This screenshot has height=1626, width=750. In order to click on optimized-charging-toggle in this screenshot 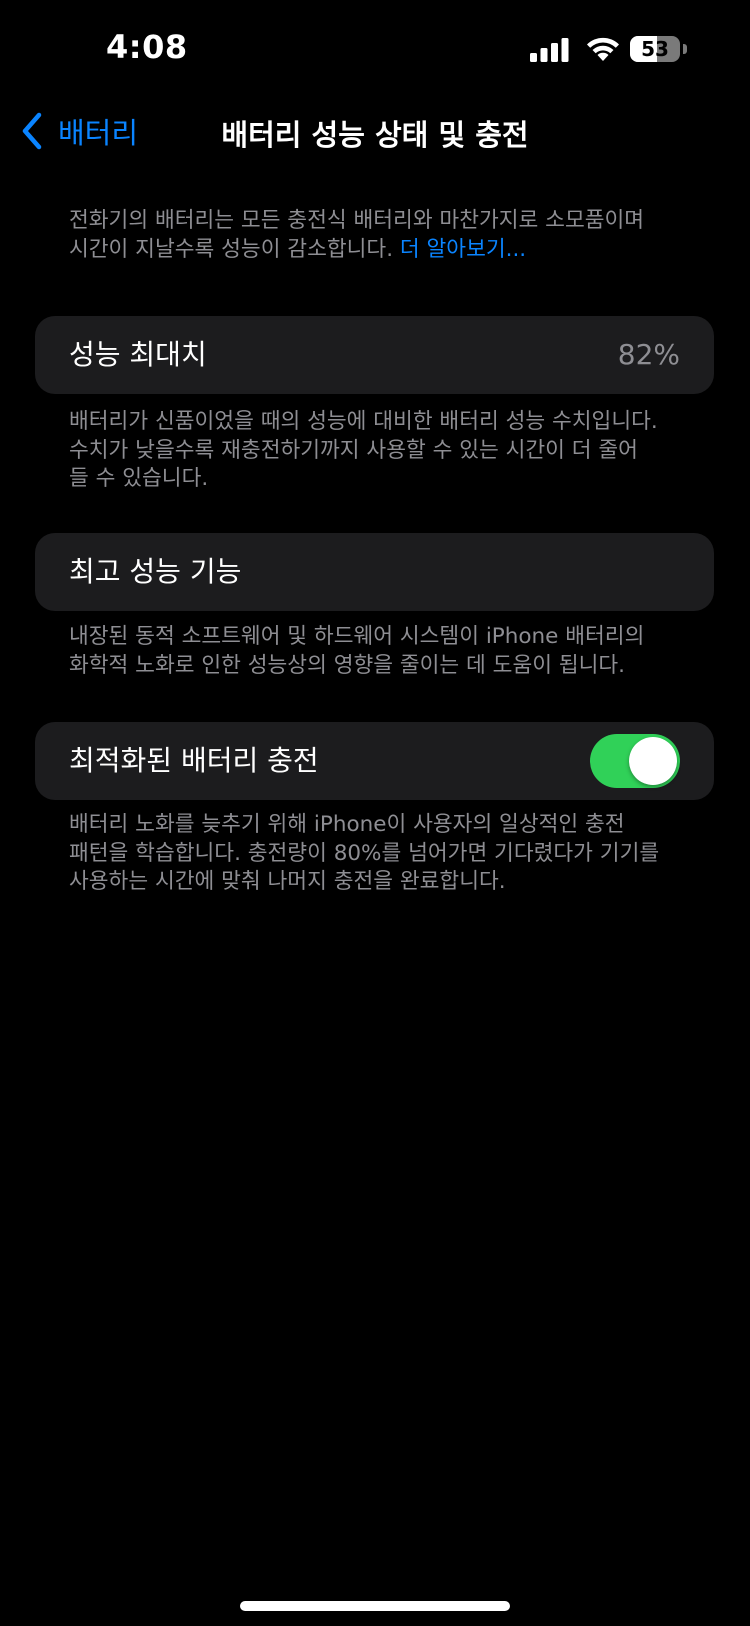, I will do `click(635, 761)`.